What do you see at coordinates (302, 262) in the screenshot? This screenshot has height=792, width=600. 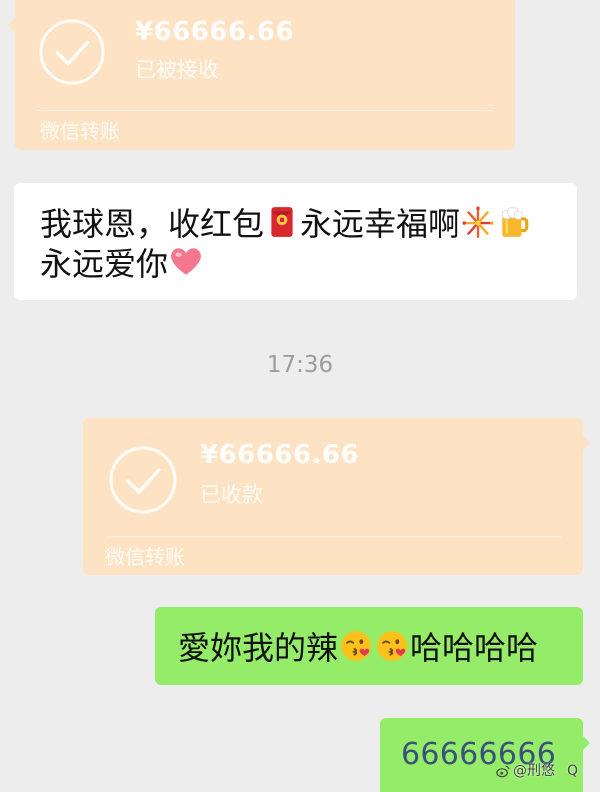 I see `message-line: 永远爱你` at bounding box center [302, 262].